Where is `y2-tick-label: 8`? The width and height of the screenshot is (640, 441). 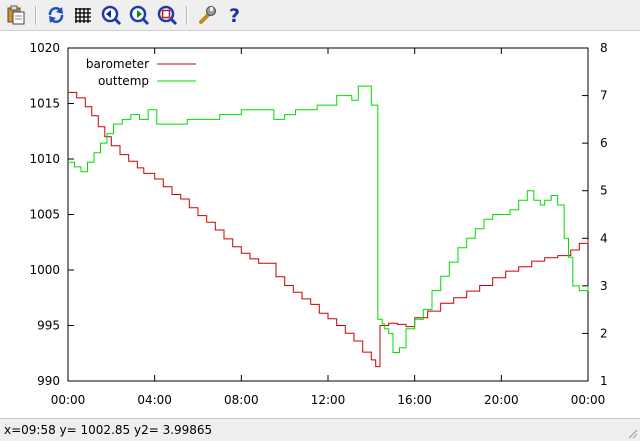 y2-tick-label: 8 is located at coordinates (604, 48).